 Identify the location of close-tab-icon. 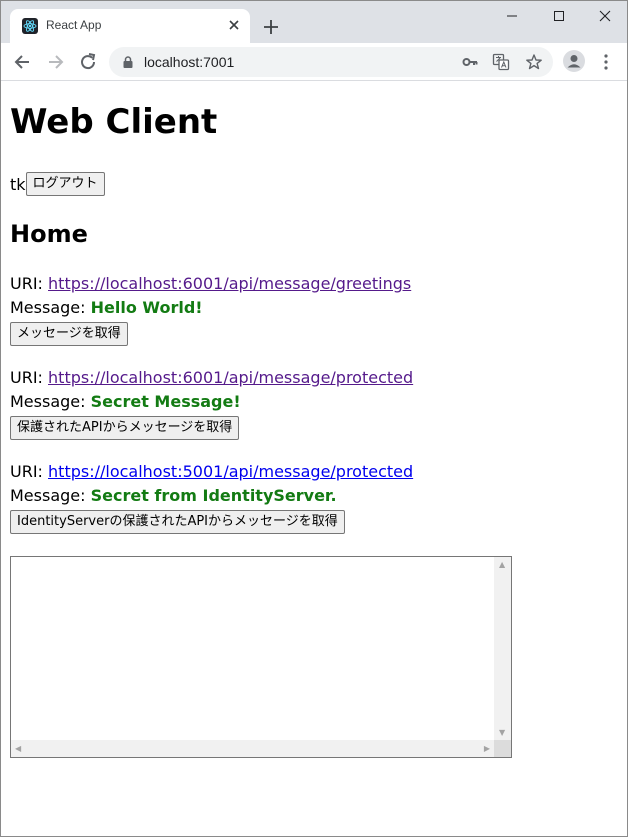
(234, 25).